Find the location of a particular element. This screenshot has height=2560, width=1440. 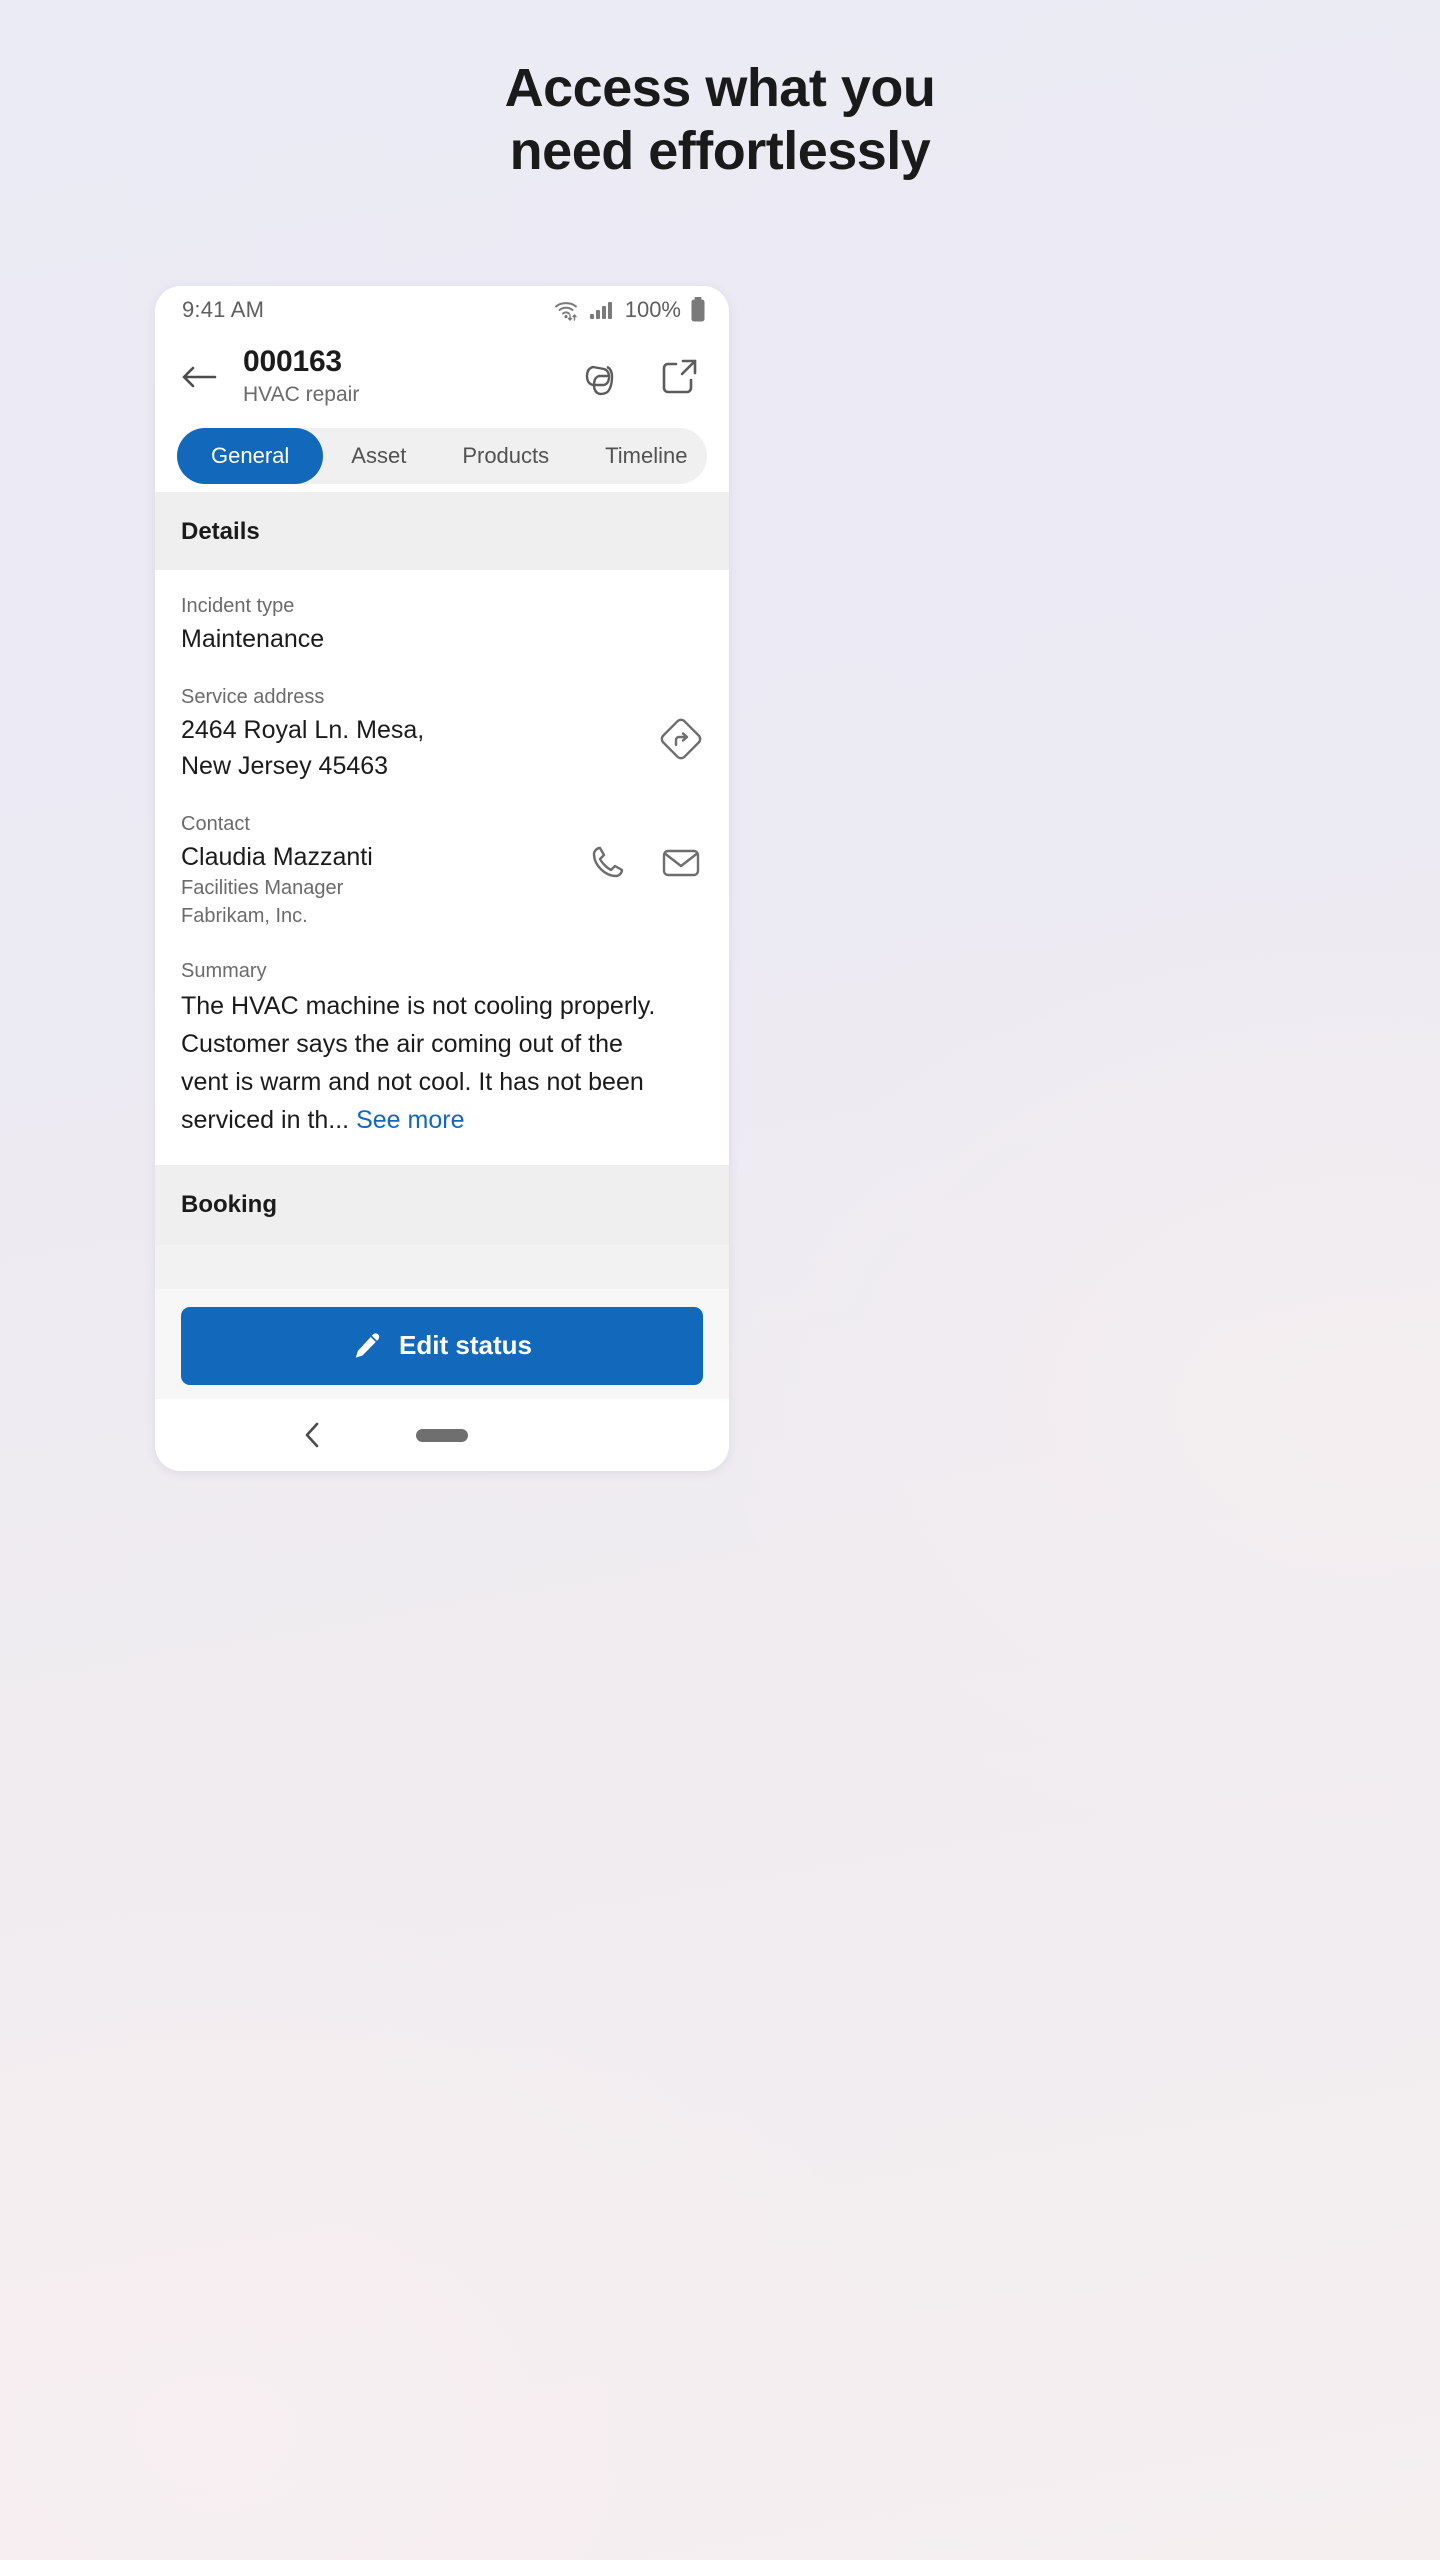

chevron-left-icon is located at coordinates (313, 1435).